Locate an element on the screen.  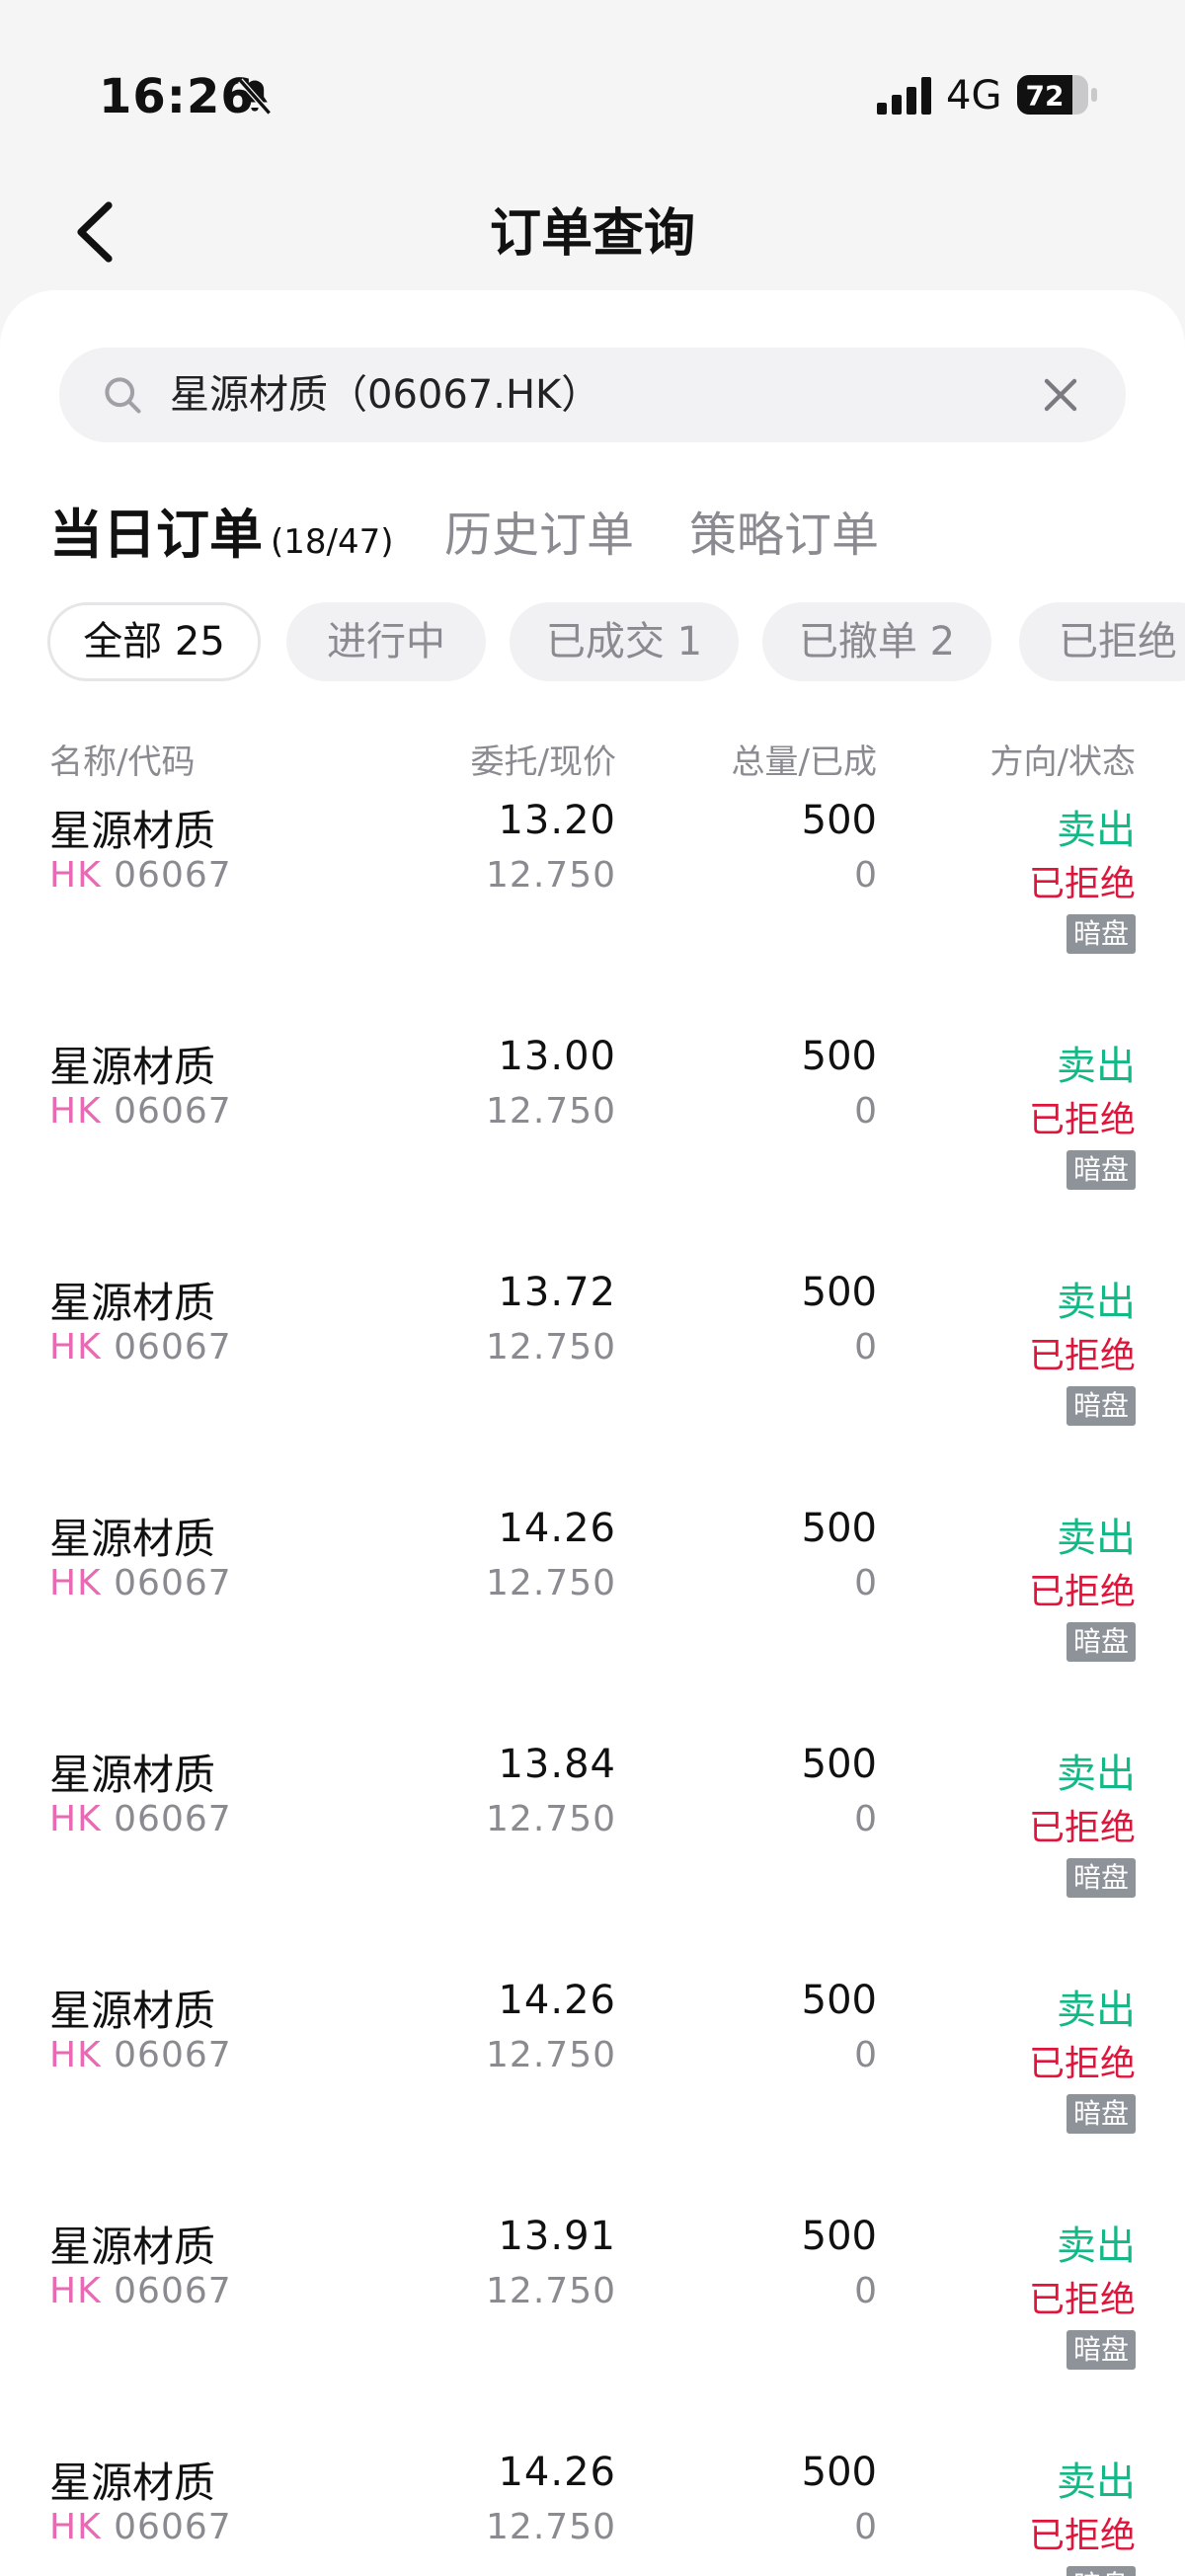
battery-level: 72 is located at coordinates (1045, 95).